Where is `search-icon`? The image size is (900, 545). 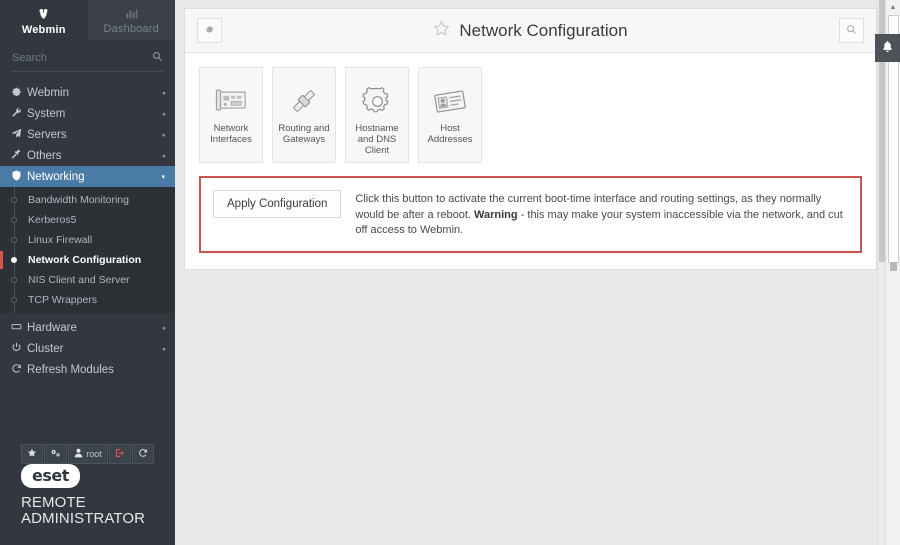
search-icon is located at coordinates (157, 58).